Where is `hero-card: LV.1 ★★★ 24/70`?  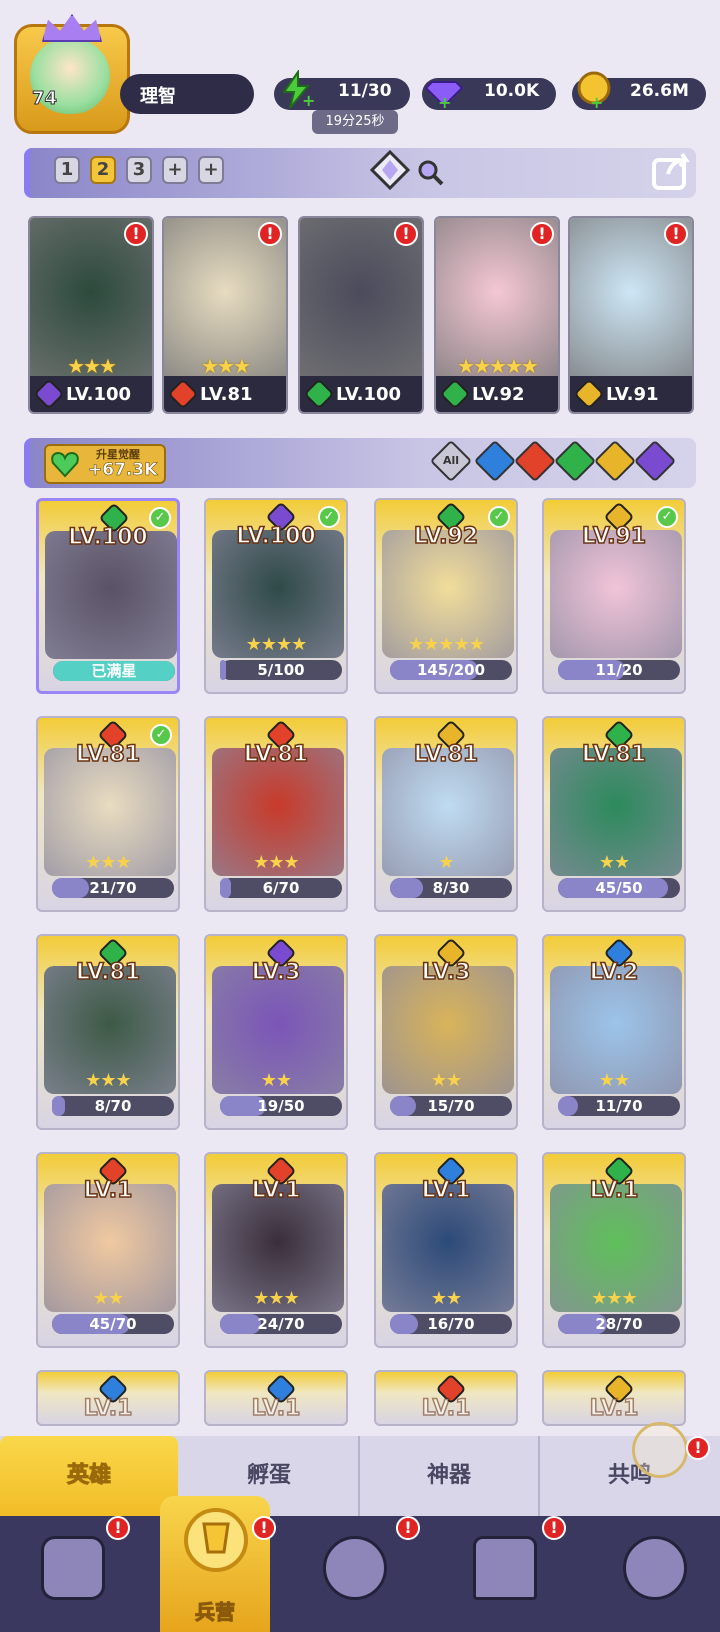 hero-card: LV.1 ★★★ 24/70 is located at coordinates (276, 1250).